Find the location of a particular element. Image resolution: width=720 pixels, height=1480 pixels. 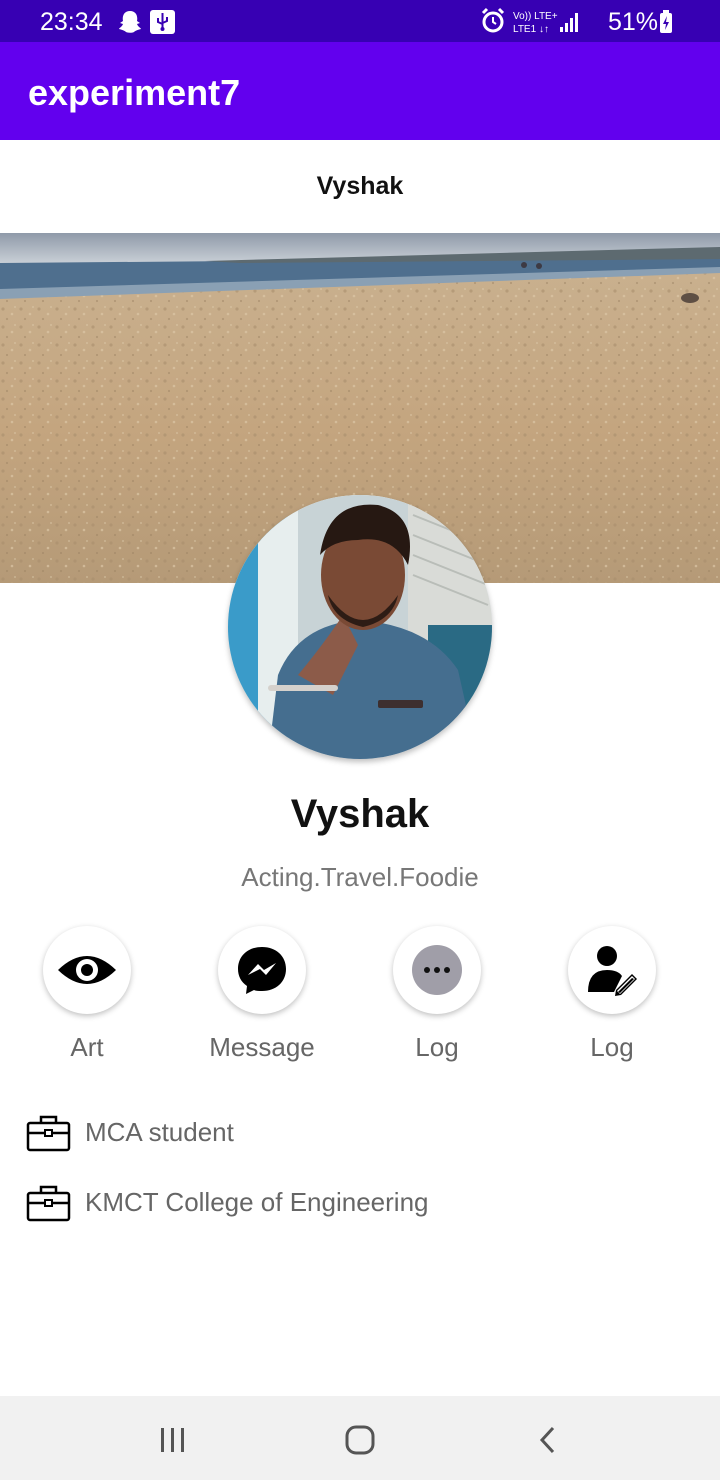

signal-icon is located at coordinates (569, 22).